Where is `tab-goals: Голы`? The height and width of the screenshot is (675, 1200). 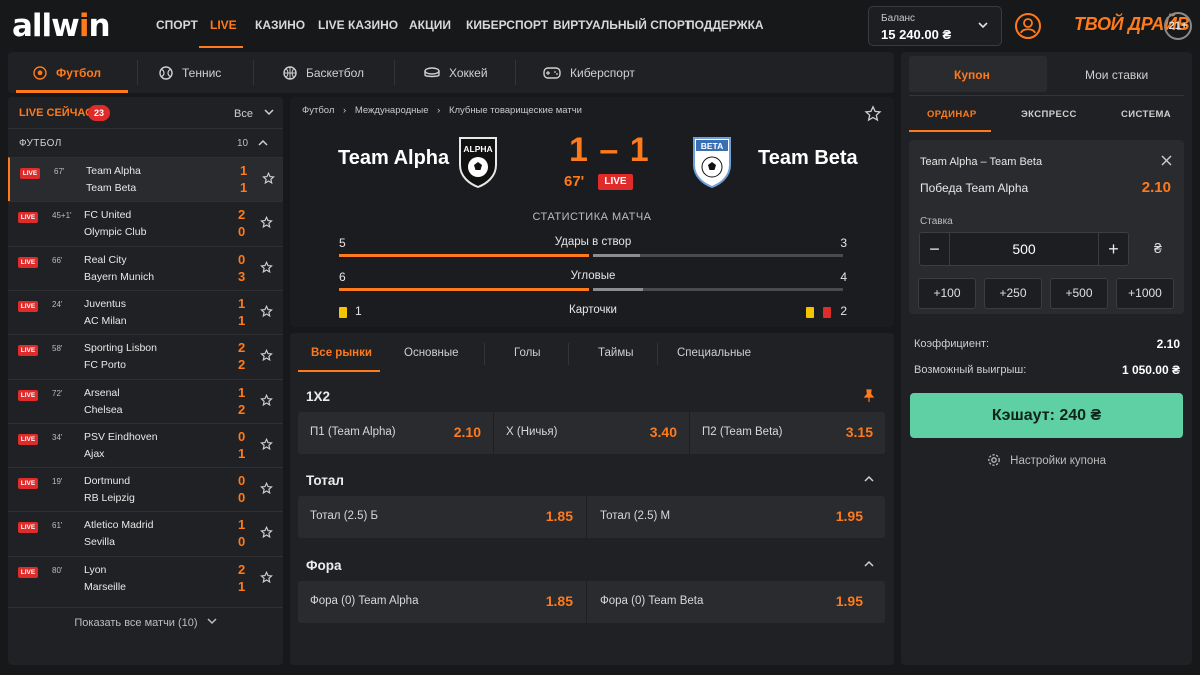
tab-goals: Голы is located at coordinates (527, 353).